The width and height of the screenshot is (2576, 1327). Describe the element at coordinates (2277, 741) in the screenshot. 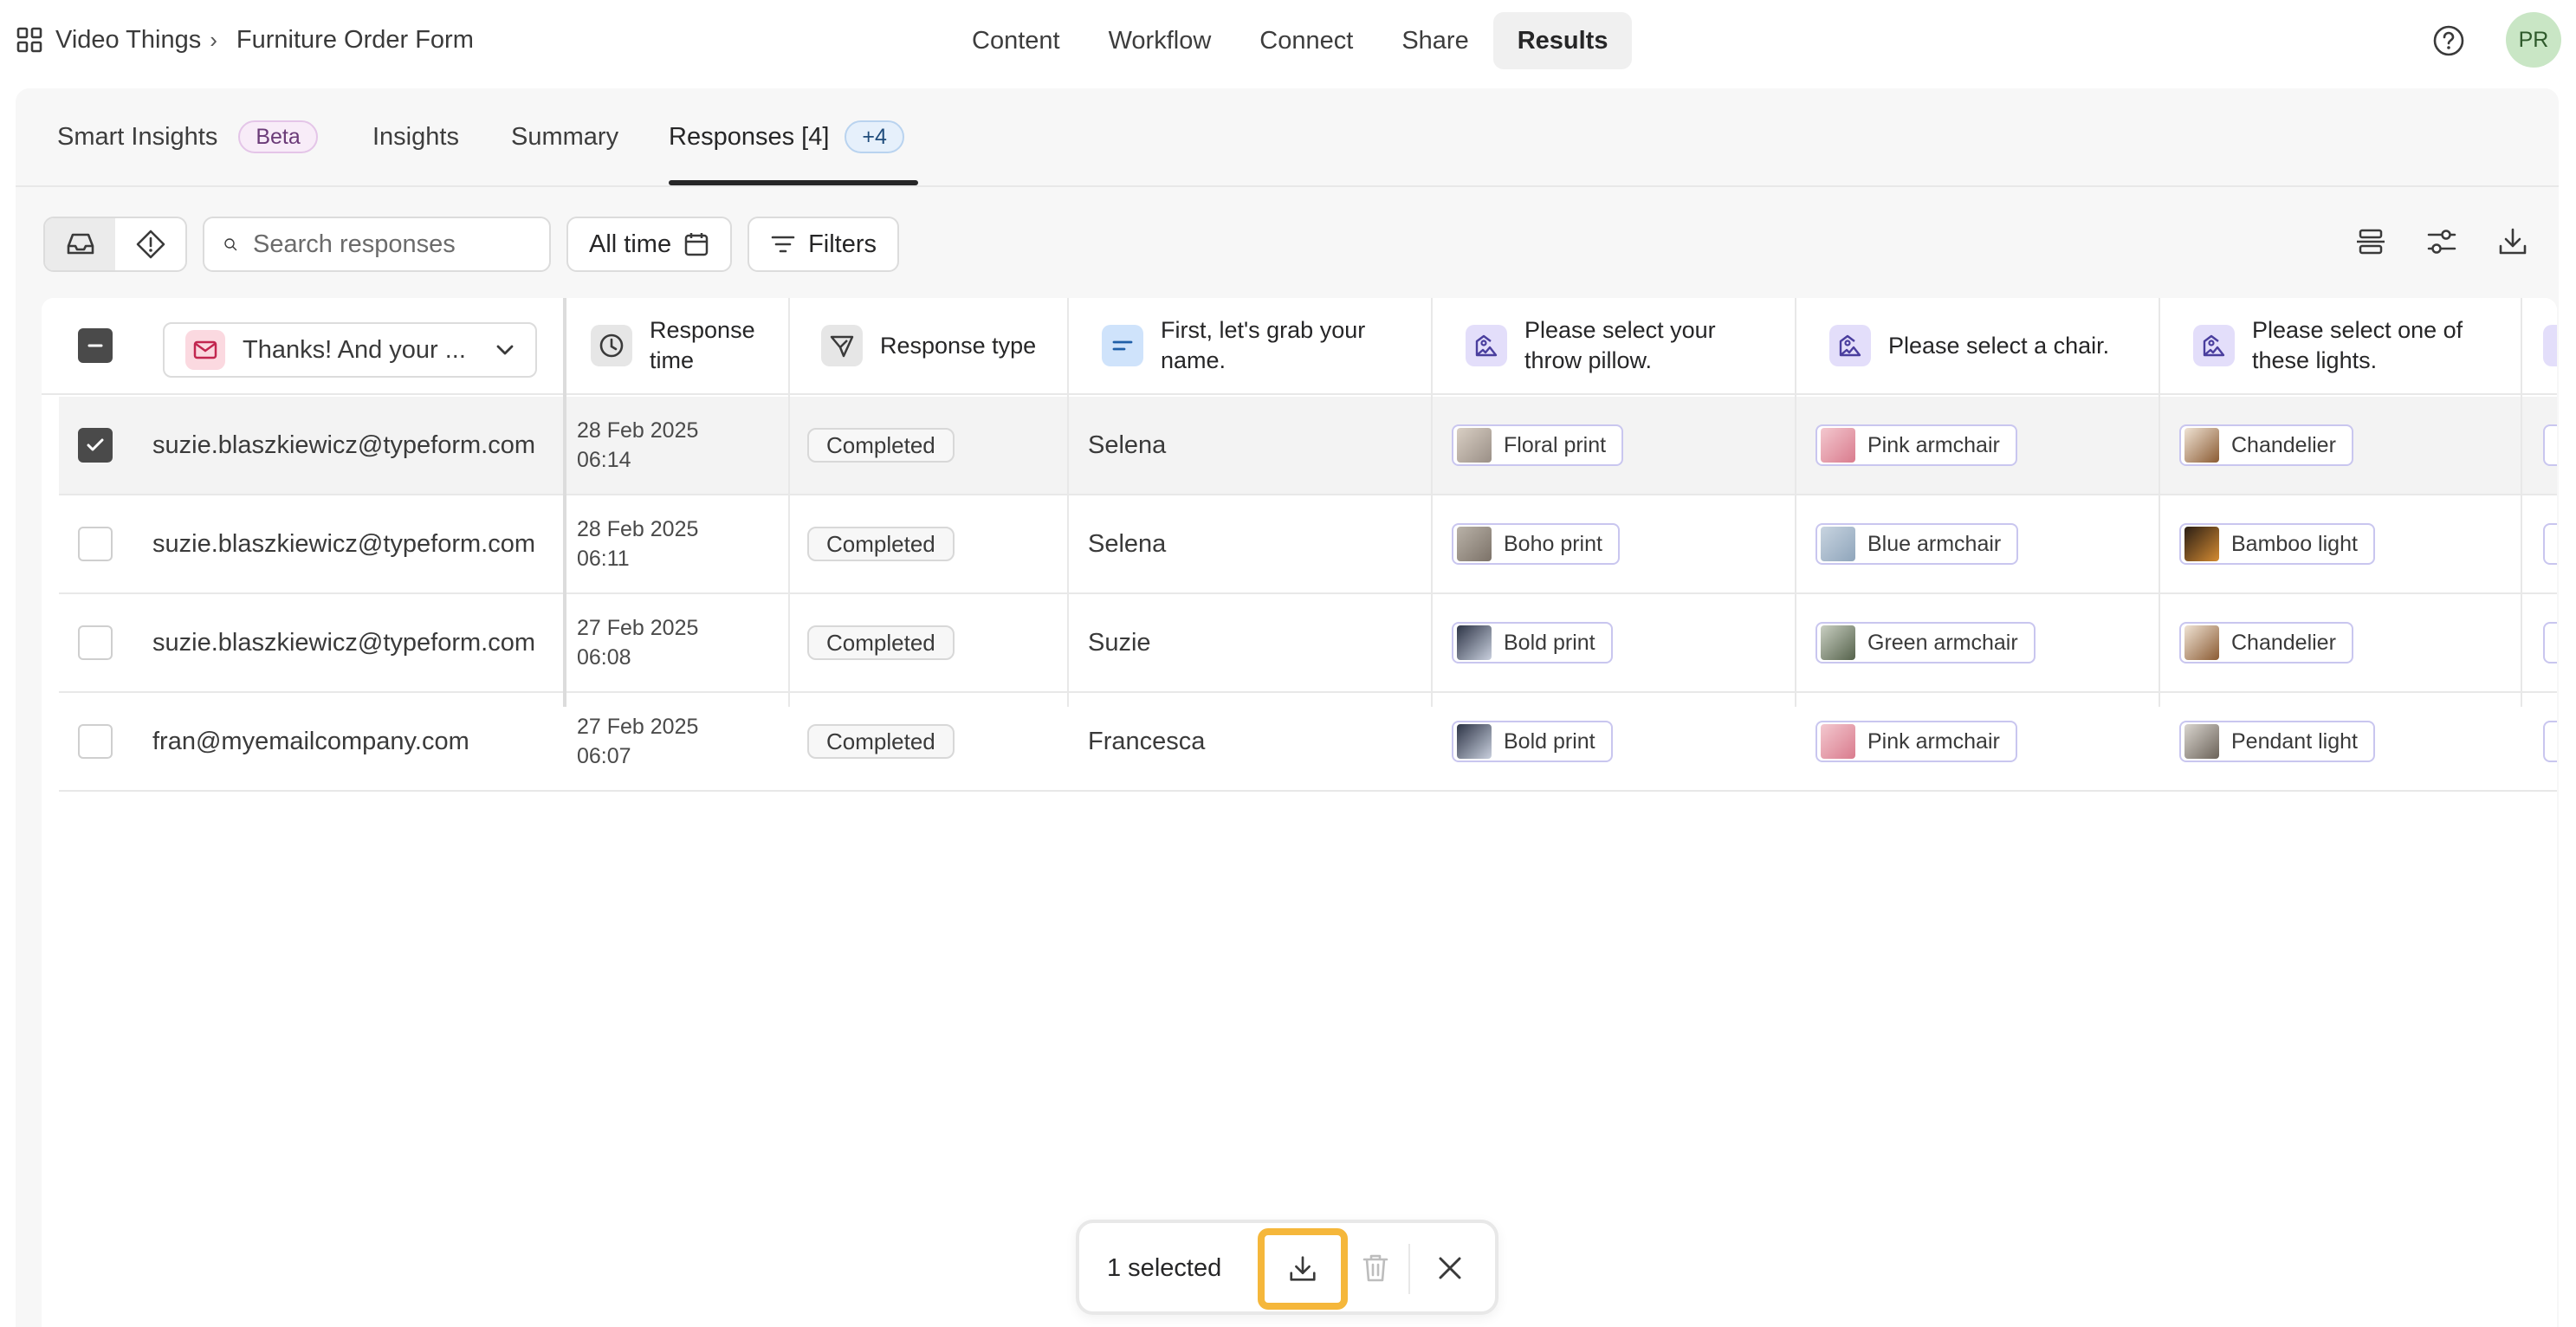

I see `choice-chip: Pendant light` at that location.